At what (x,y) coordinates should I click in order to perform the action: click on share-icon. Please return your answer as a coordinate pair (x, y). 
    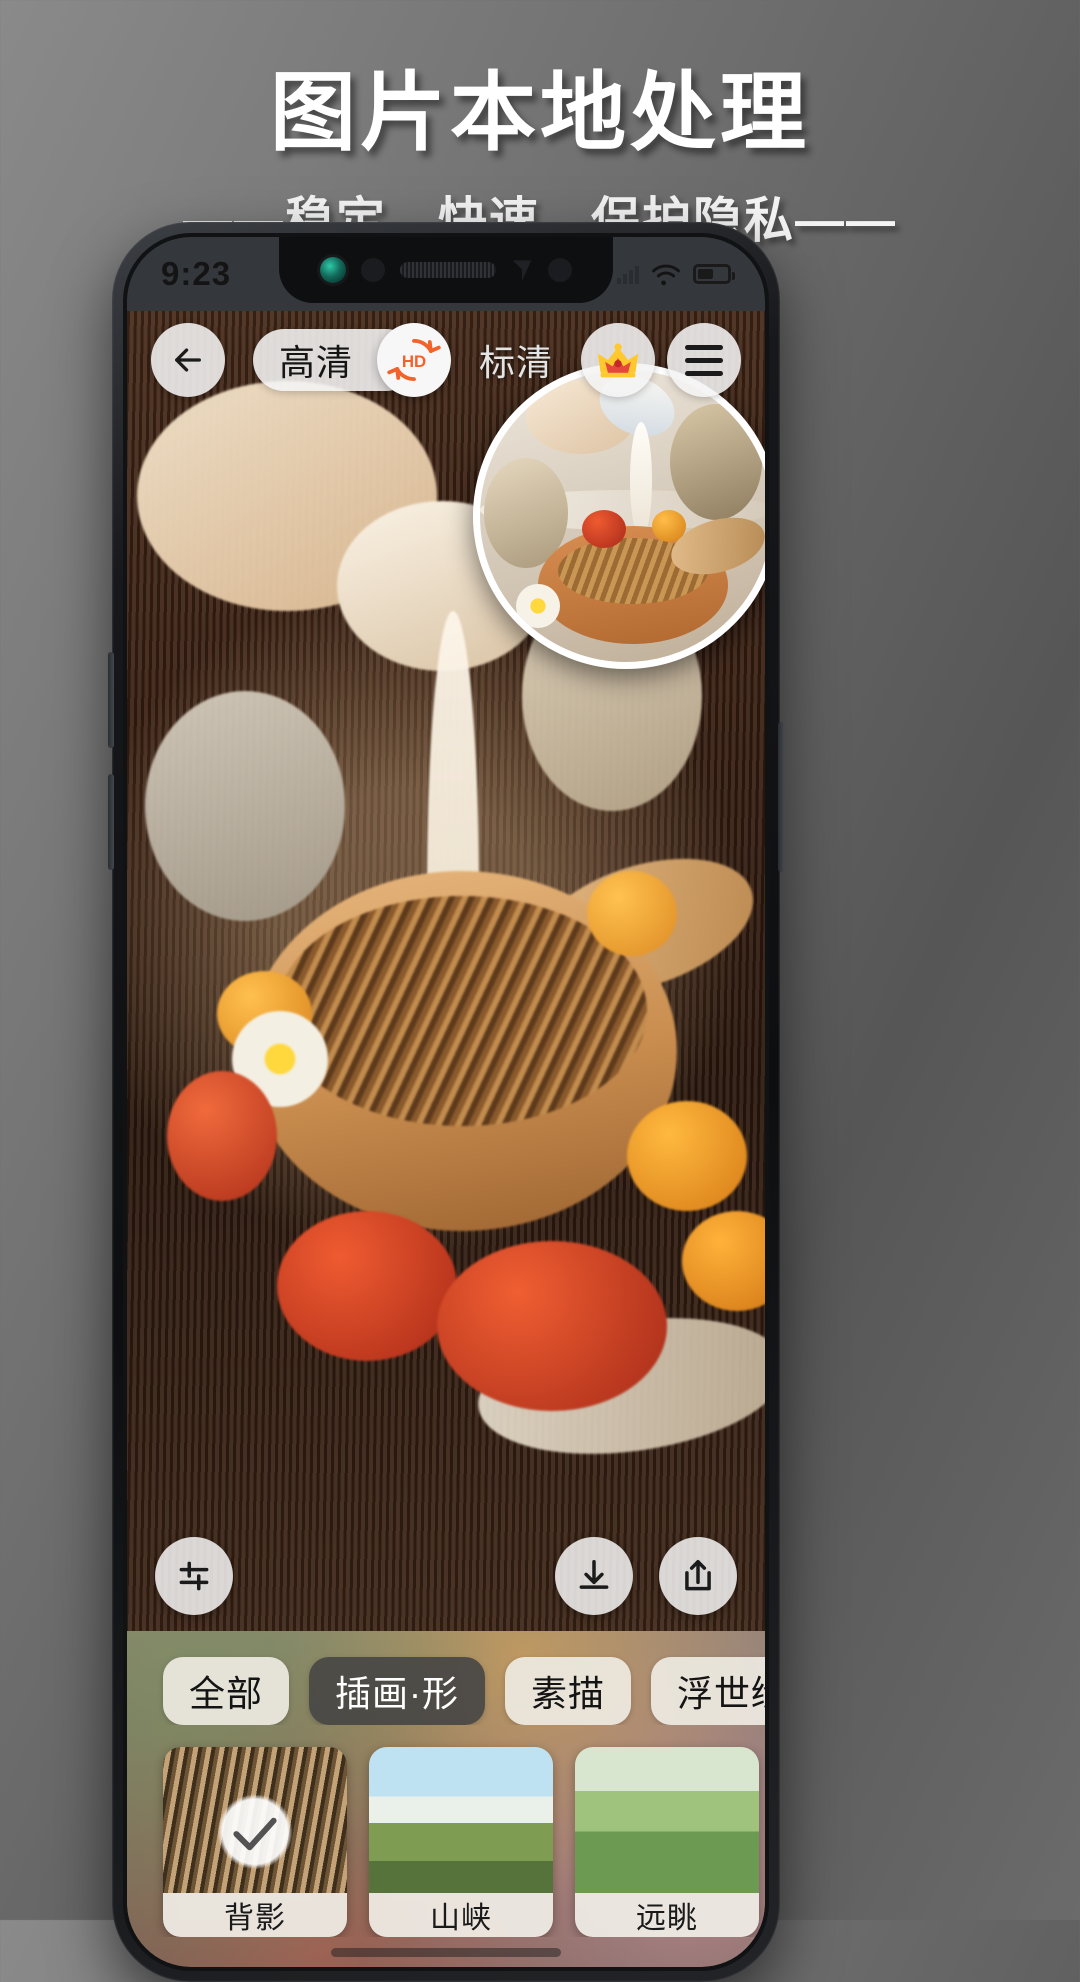
    Looking at the image, I should click on (698, 1575).